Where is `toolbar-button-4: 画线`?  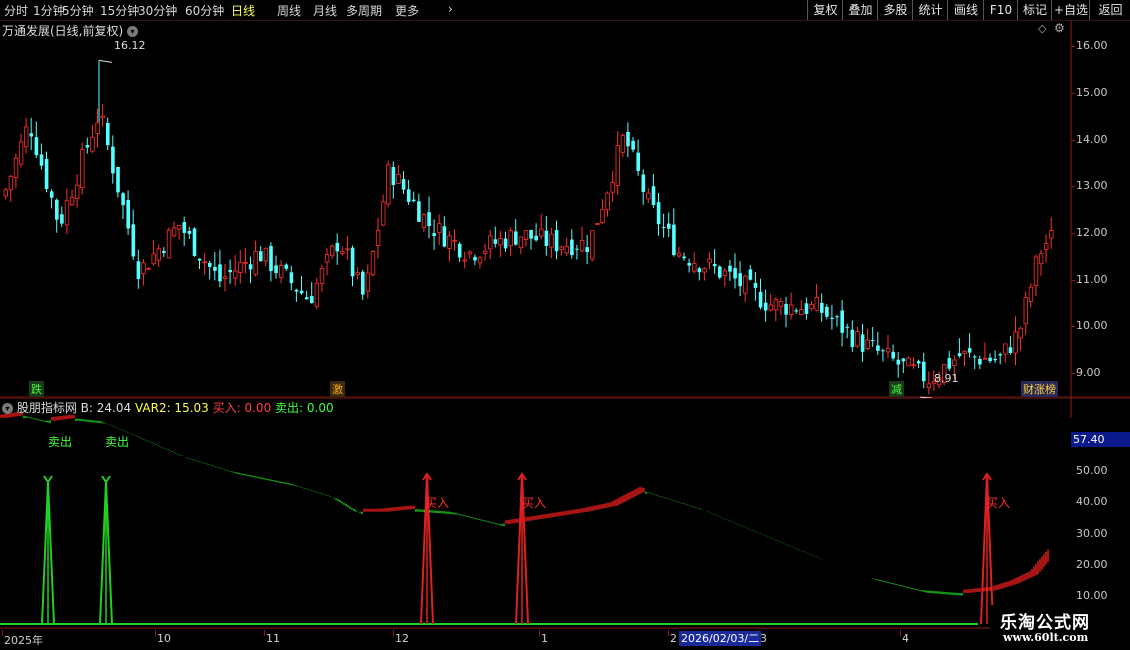 toolbar-button-4: 画线 is located at coordinates (965, 10).